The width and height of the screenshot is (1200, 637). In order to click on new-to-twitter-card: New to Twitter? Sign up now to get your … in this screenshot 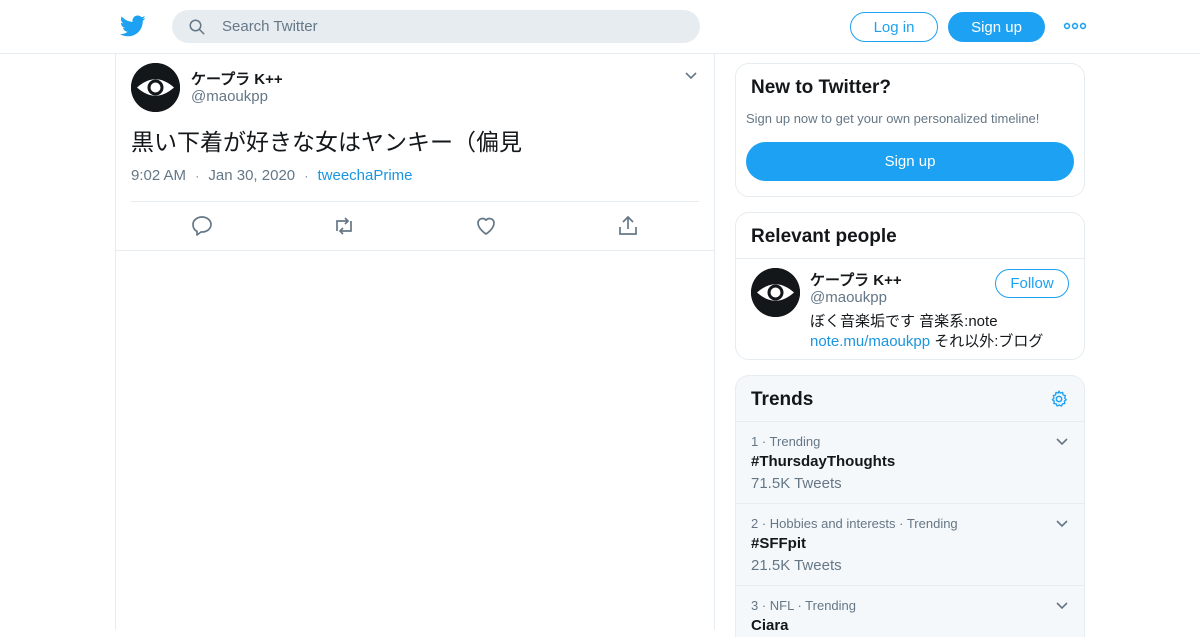, I will do `click(910, 130)`.